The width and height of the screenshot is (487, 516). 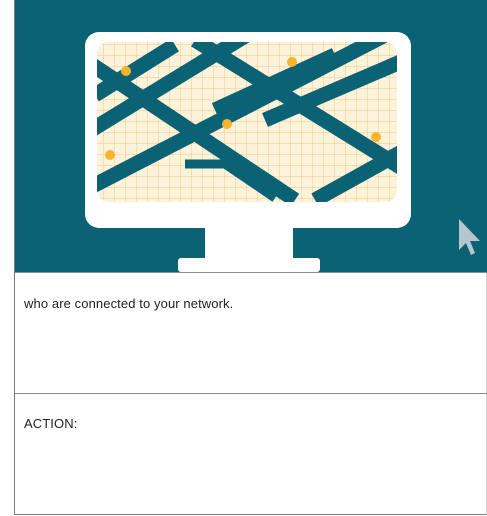 What do you see at coordinates (249, 244) in the screenshot?
I see `monitor-neck` at bounding box center [249, 244].